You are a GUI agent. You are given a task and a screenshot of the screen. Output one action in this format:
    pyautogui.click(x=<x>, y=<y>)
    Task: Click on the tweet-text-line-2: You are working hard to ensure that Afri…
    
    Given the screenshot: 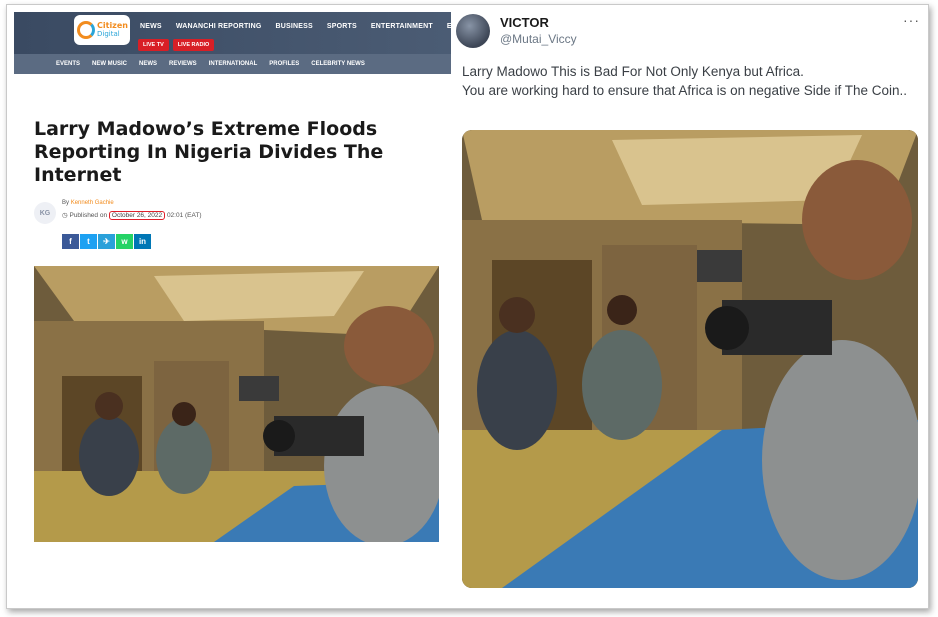 What is the action you would take?
    pyautogui.click(x=685, y=90)
    